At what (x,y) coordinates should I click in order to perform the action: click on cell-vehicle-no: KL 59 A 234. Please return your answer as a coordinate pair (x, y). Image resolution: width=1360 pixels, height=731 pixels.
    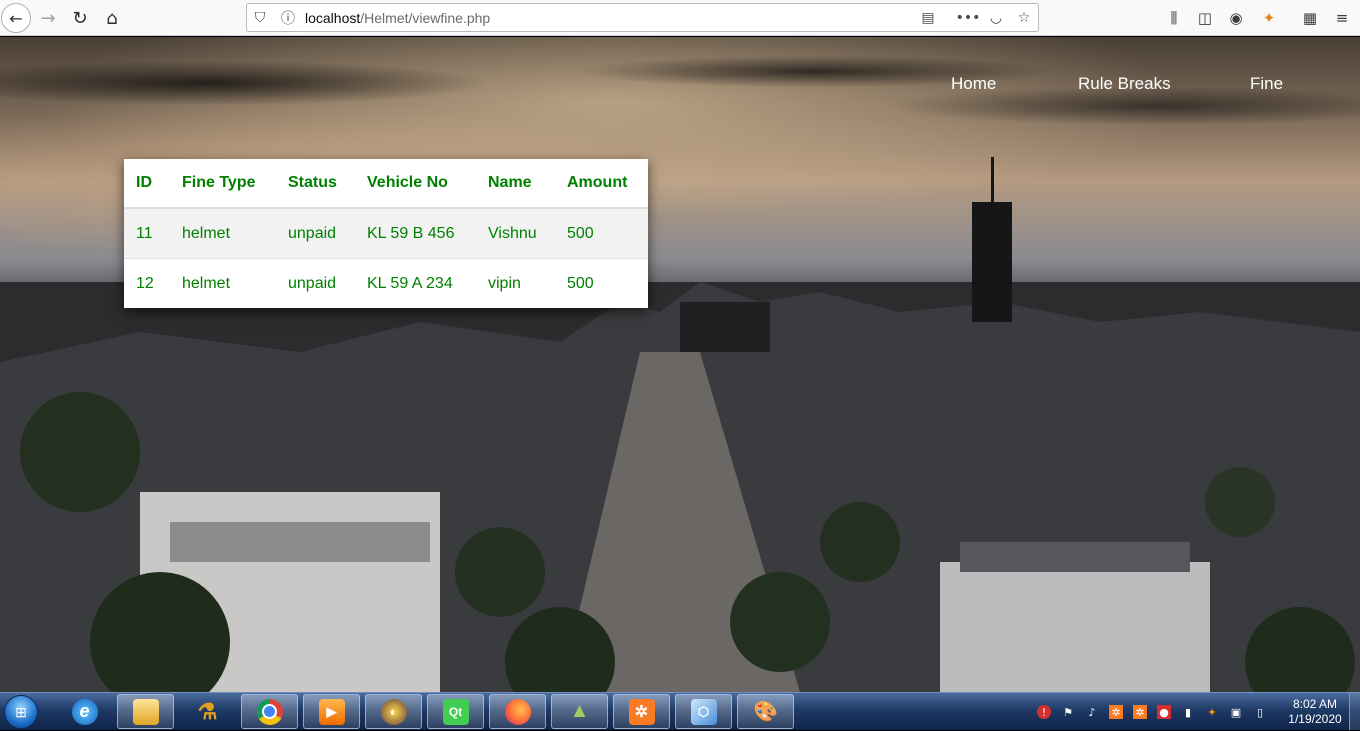
    Looking at the image, I should click on (415, 283).